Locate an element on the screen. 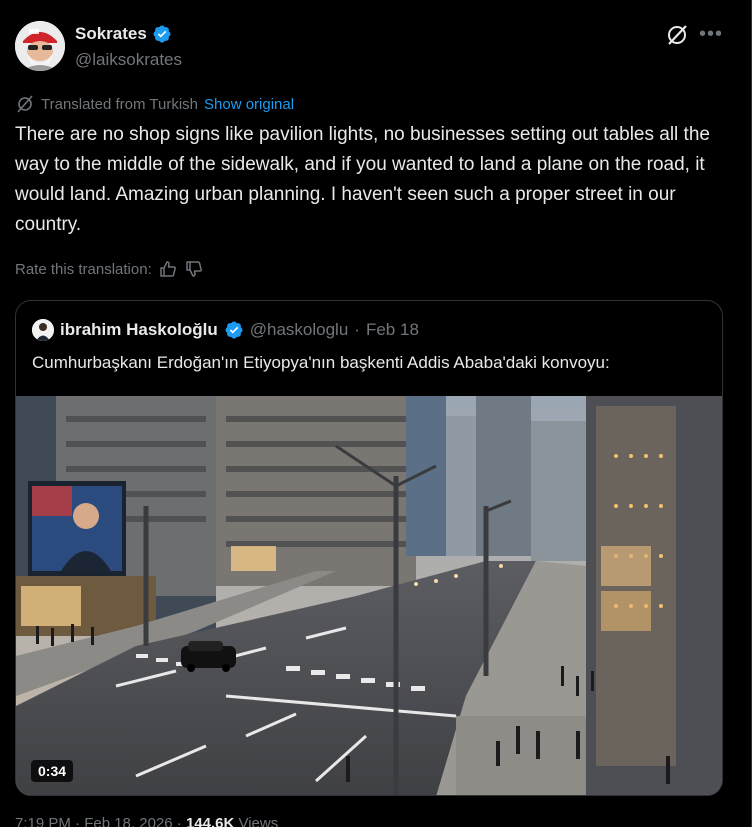  translated-from-label: Translated from Turkish is located at coordinates (119, 104).